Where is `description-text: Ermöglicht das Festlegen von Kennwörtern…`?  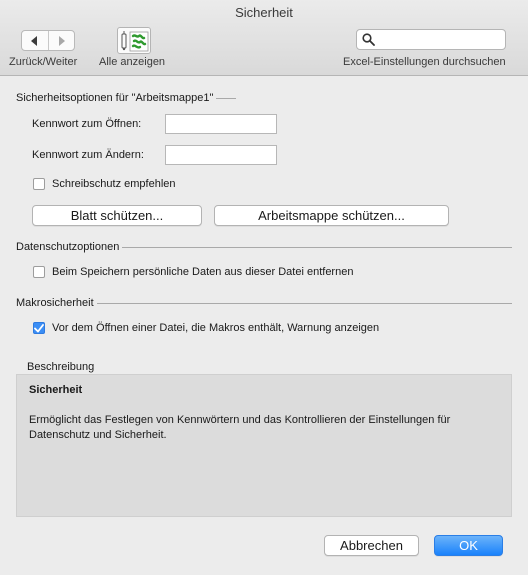
description-text: Ermöglicht das Festlegen von Kennwörtern… is located at coordinates (240, 427).